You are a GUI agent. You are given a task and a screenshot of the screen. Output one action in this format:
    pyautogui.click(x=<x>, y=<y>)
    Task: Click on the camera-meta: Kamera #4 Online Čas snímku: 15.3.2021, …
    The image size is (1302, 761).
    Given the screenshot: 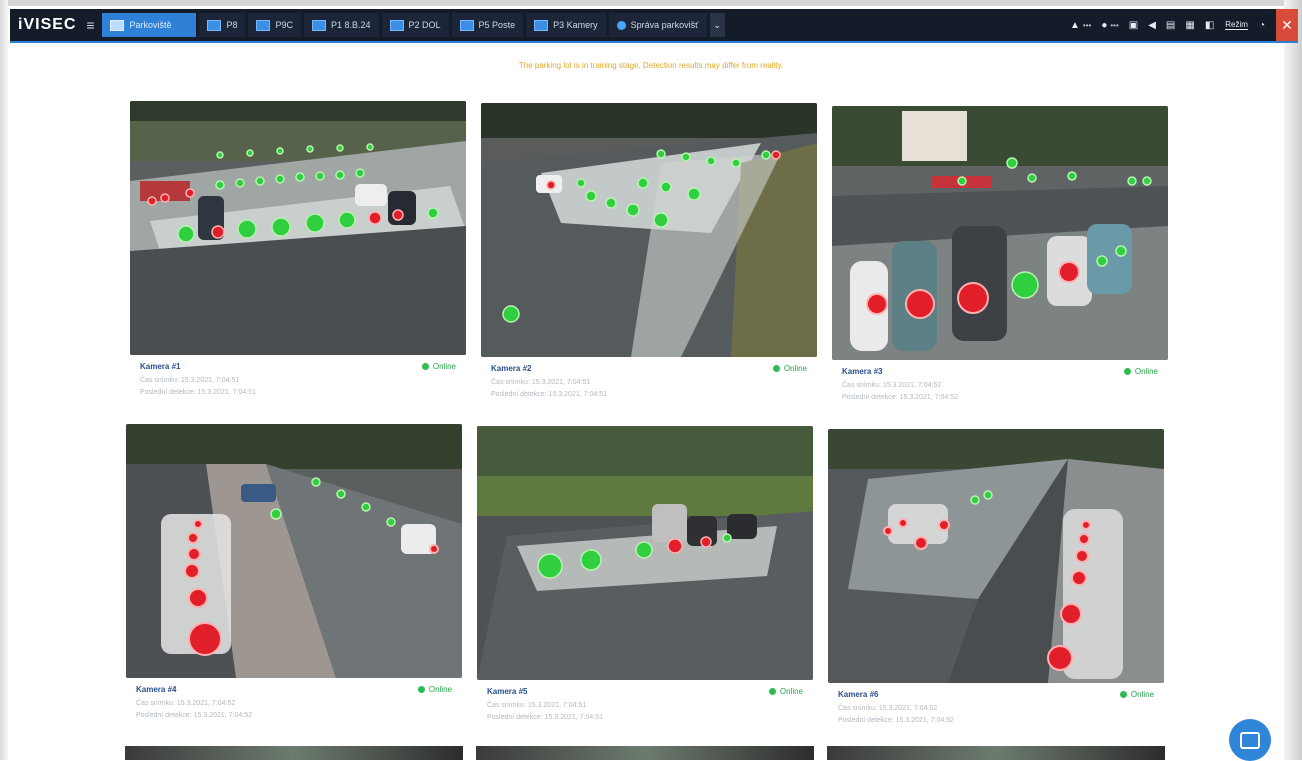 What is the action you would take?
    pyautogui.click(x=294, y=701)
    